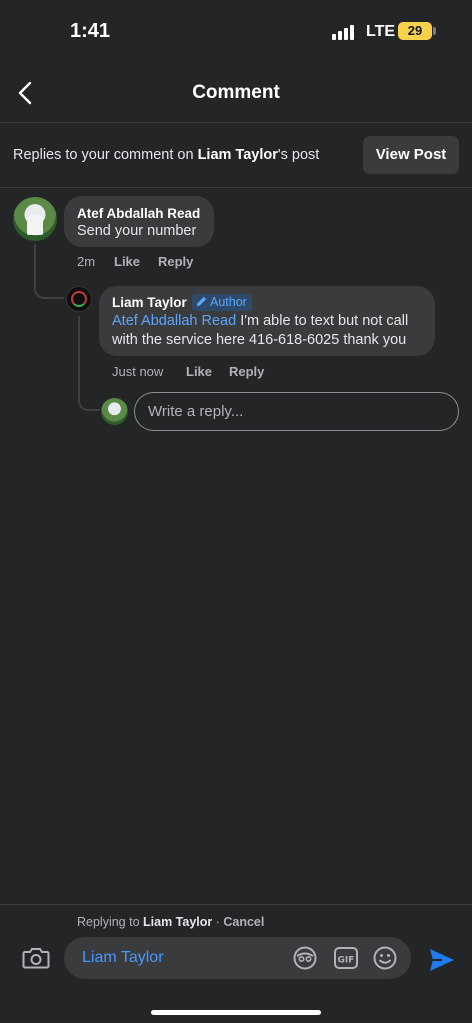 The image size is (472, 1023). I want to click on comment-timestamp: 2m, so click(86, 261).